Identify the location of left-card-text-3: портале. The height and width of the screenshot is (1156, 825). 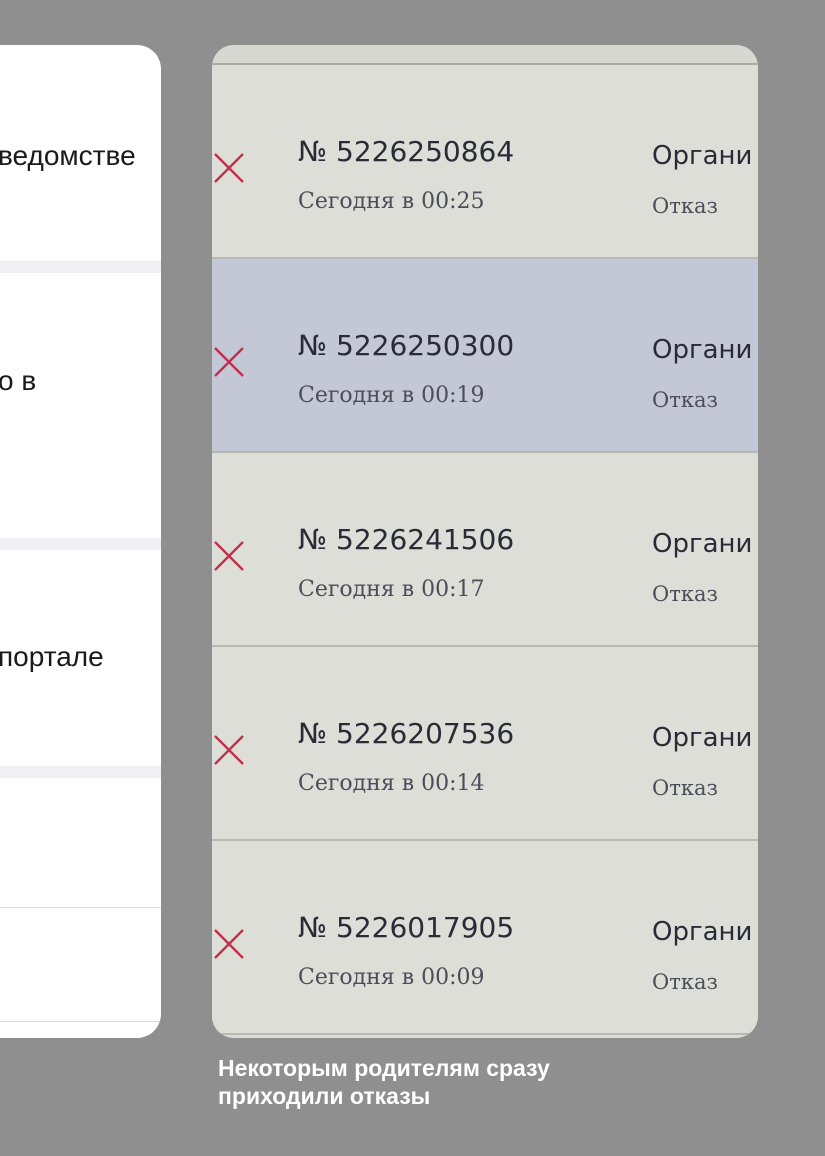
(52, 656).